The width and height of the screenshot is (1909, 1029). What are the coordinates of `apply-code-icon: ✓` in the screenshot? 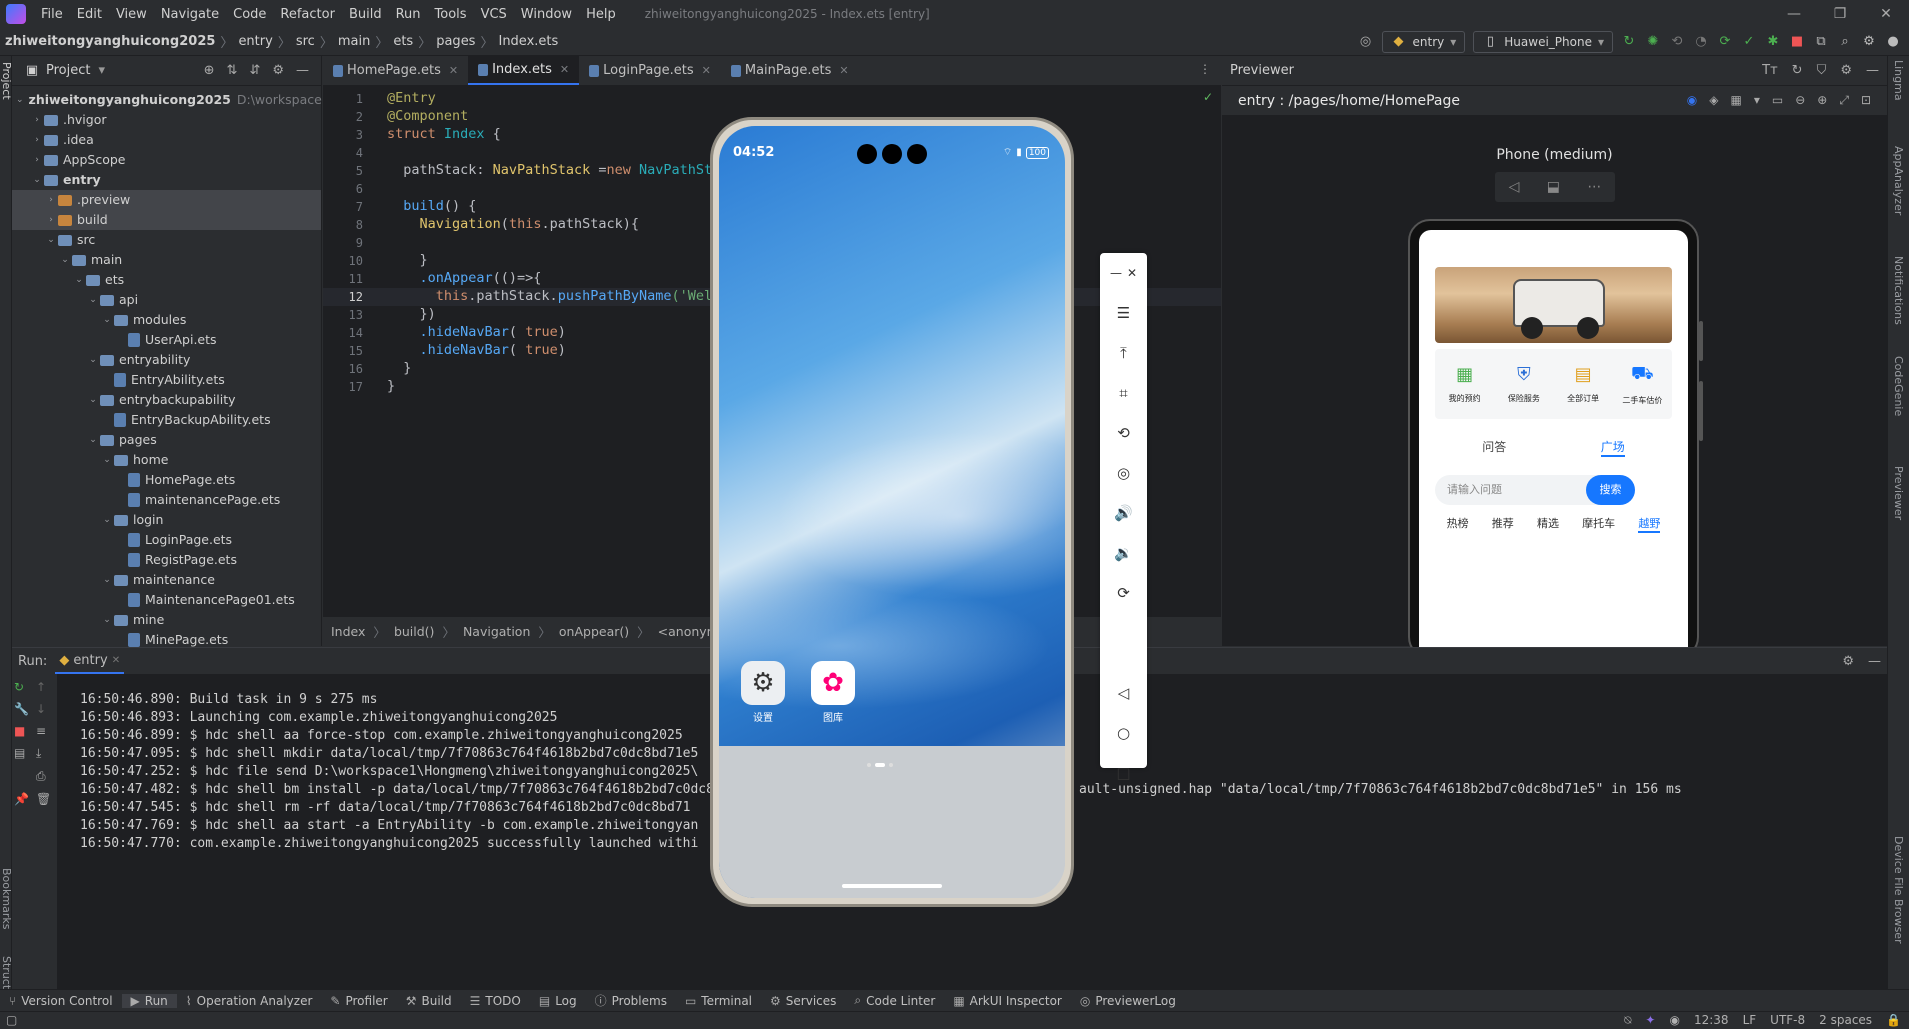 It's located at (1749, 42).